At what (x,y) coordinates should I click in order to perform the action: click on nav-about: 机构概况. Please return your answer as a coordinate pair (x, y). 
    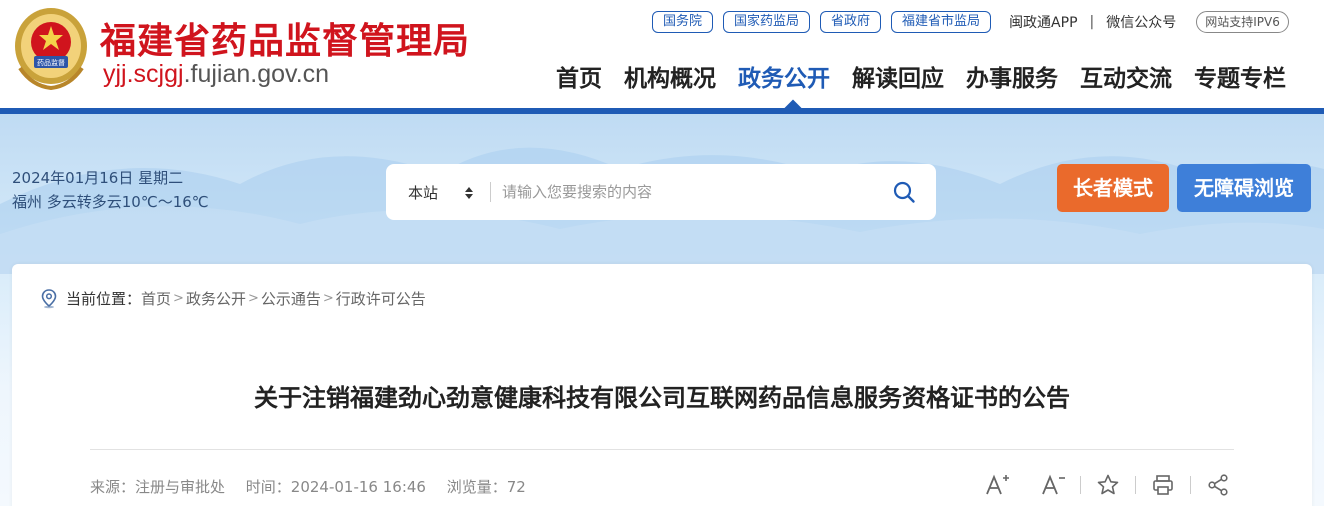
    Looking at the image, I should click on (670, 79).